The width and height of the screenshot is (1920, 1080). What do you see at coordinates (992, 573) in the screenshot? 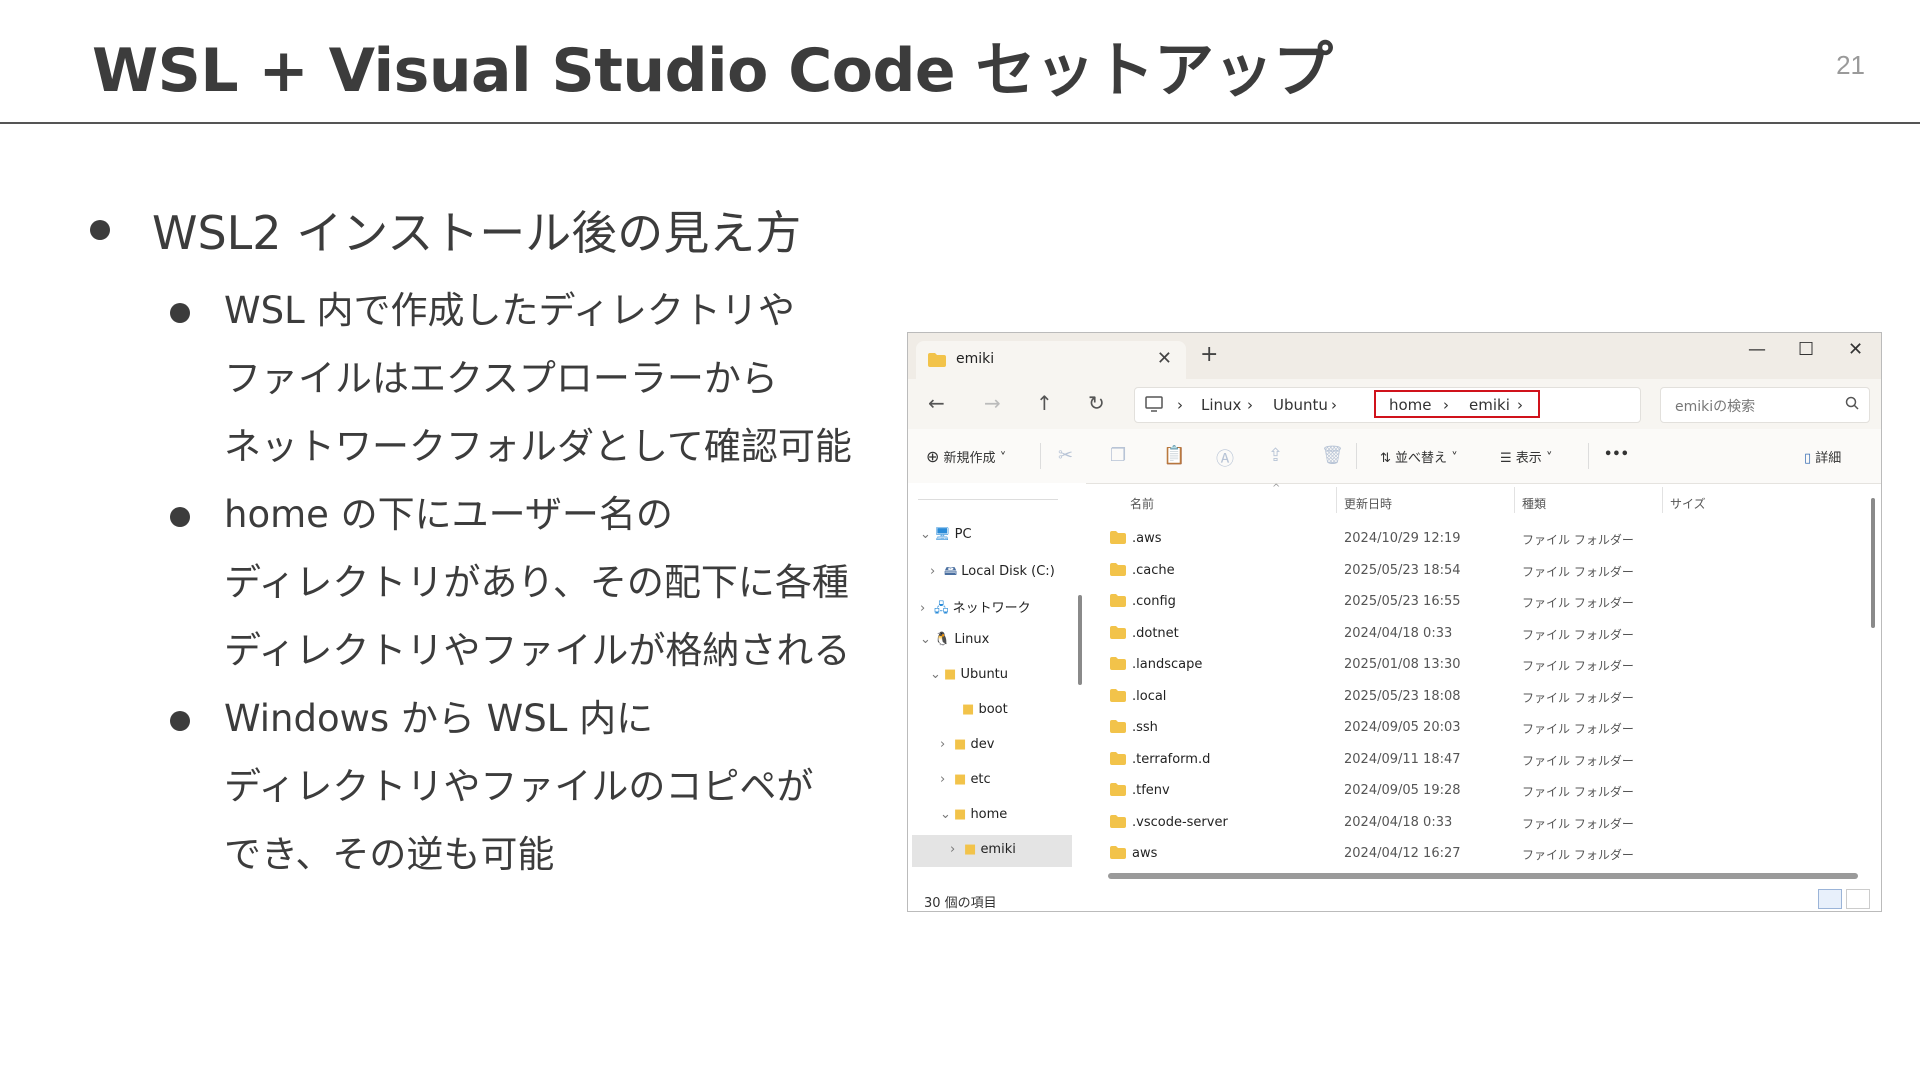
I see `tree-item-local-disk: › 🖴 Local Disk (C:)` at bounding box center [992, 573].